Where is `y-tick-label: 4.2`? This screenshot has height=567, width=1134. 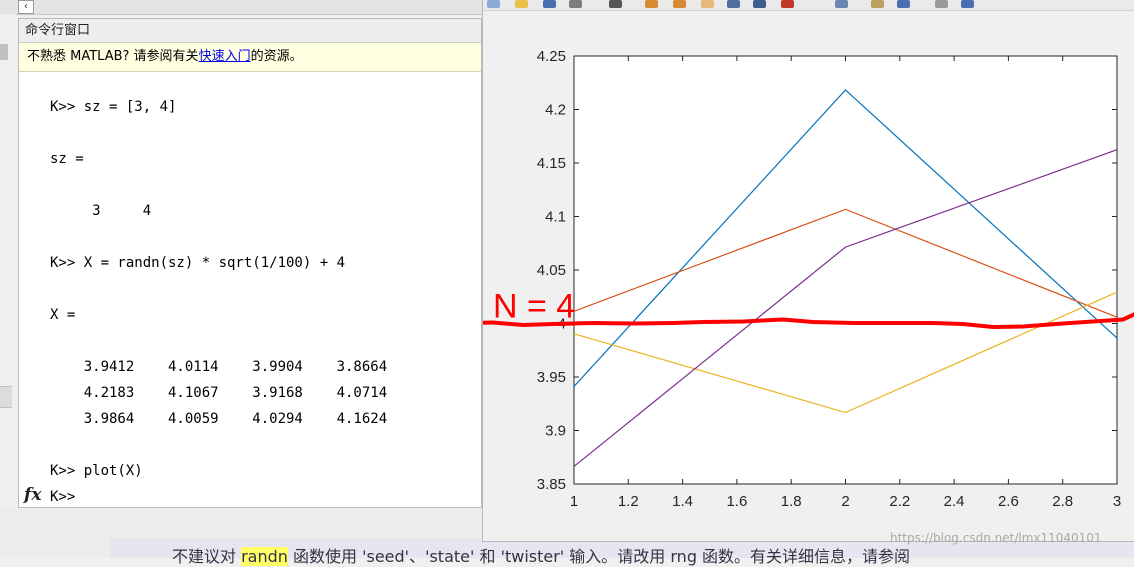 y-tick-label: 4.2 is located at coordinates (555, 110).